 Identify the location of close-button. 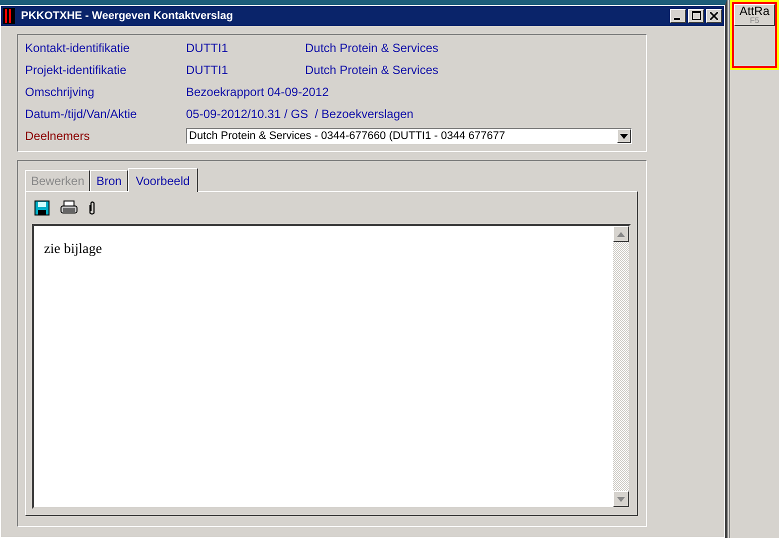
(714, 16).